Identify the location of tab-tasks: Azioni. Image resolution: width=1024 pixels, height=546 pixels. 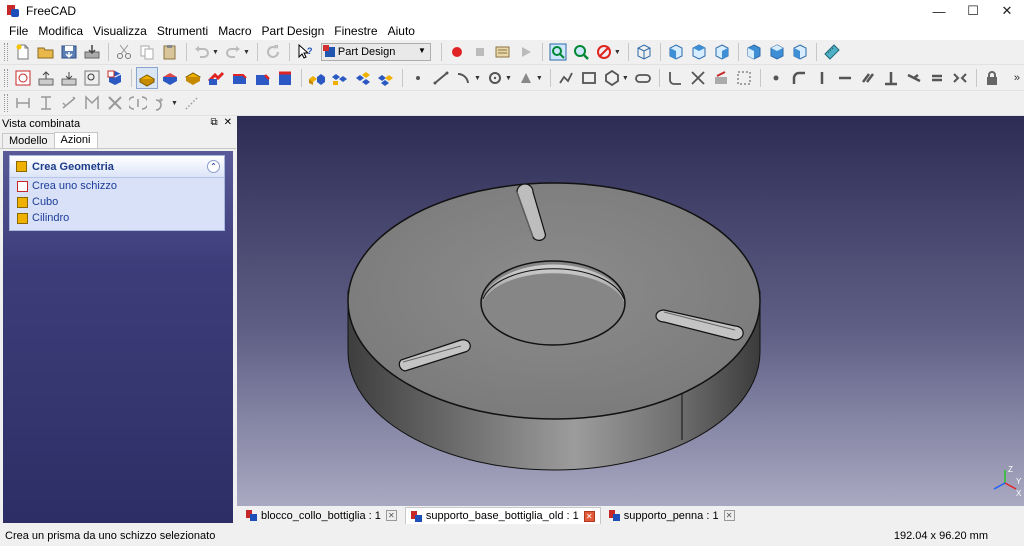
(75, 140).